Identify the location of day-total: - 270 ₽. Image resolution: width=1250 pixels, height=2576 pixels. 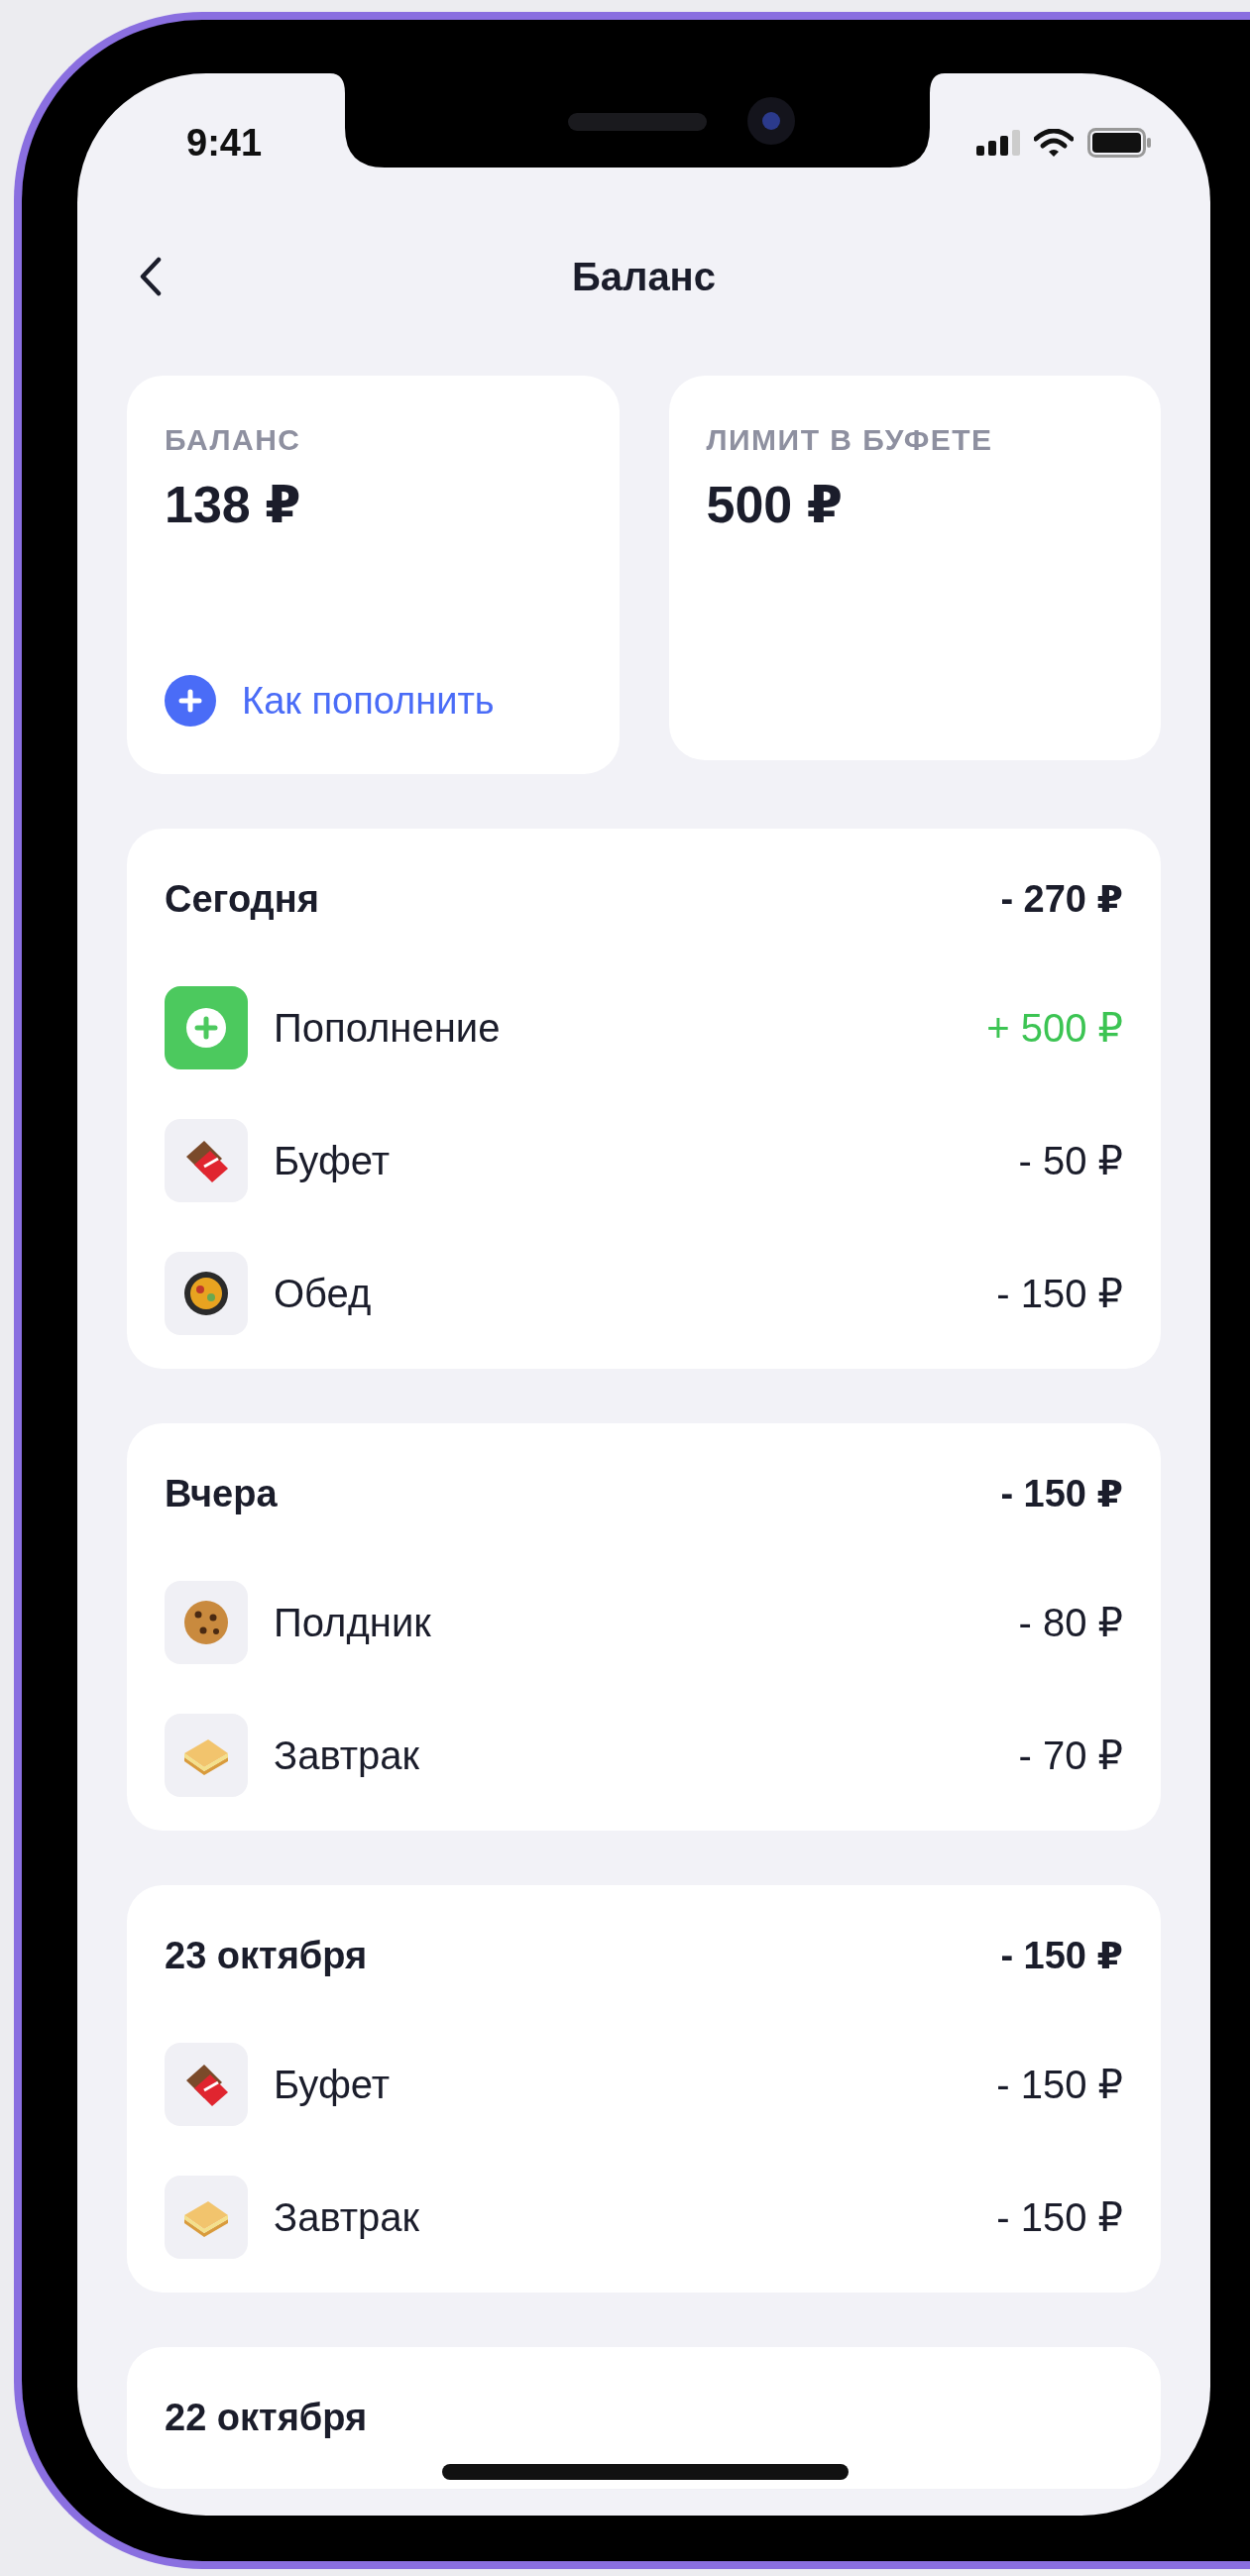
(1061, 899).